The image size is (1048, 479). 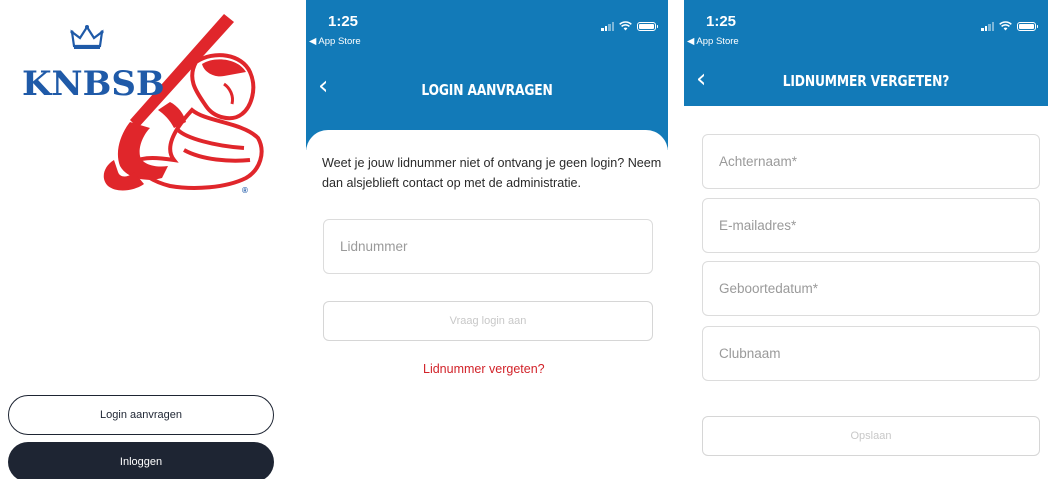 What do you see at coordinates (871, 436) in the screenshot?
I see `save-button: Opslaan` at bounding box center [871, 436].